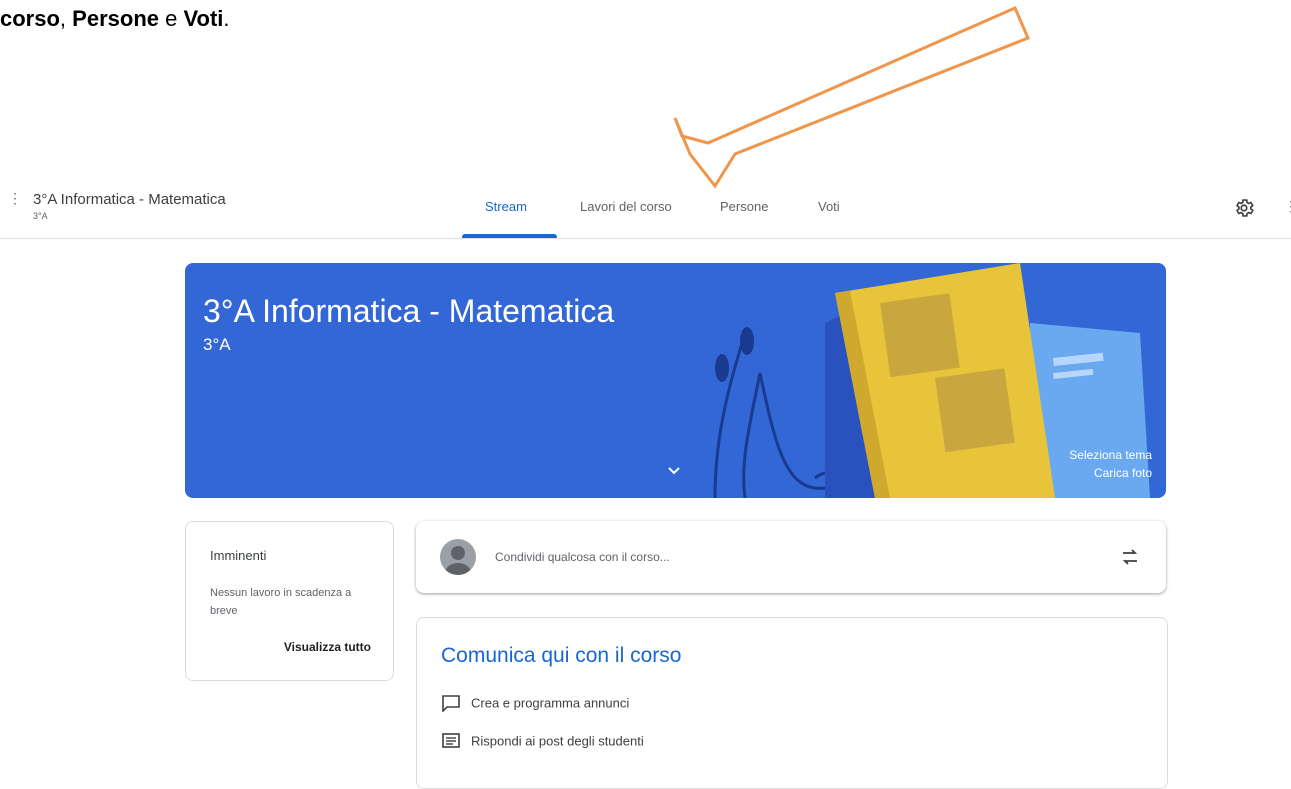 The image size is (1291, 789). What do you see at coordinates (458, 560) in the screenshot?
I see `user-avatar-icon` at bounding box center [458, 560].